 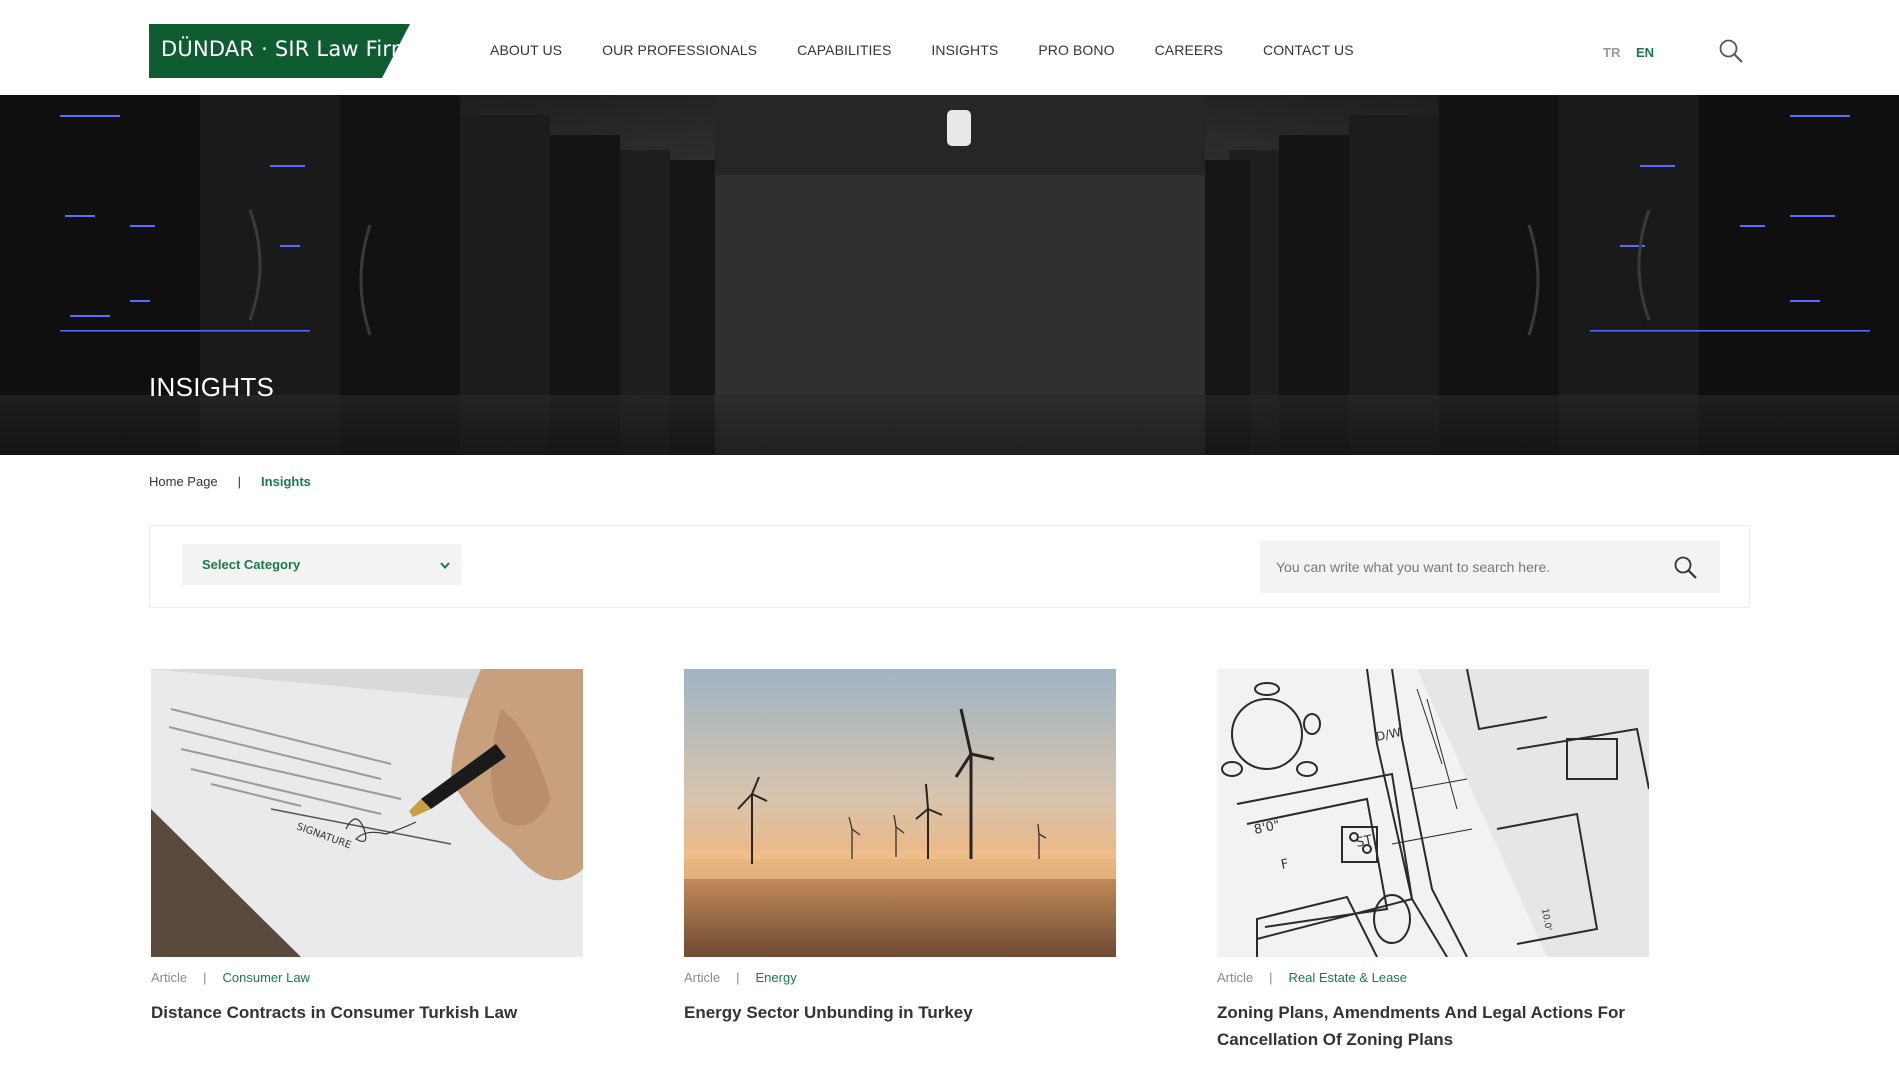 What do you see at coordinates (1433, 977) in the screenshot?
I see `card-meta: Article | Real Estate & Lease` at bounding box center [1433, 977].